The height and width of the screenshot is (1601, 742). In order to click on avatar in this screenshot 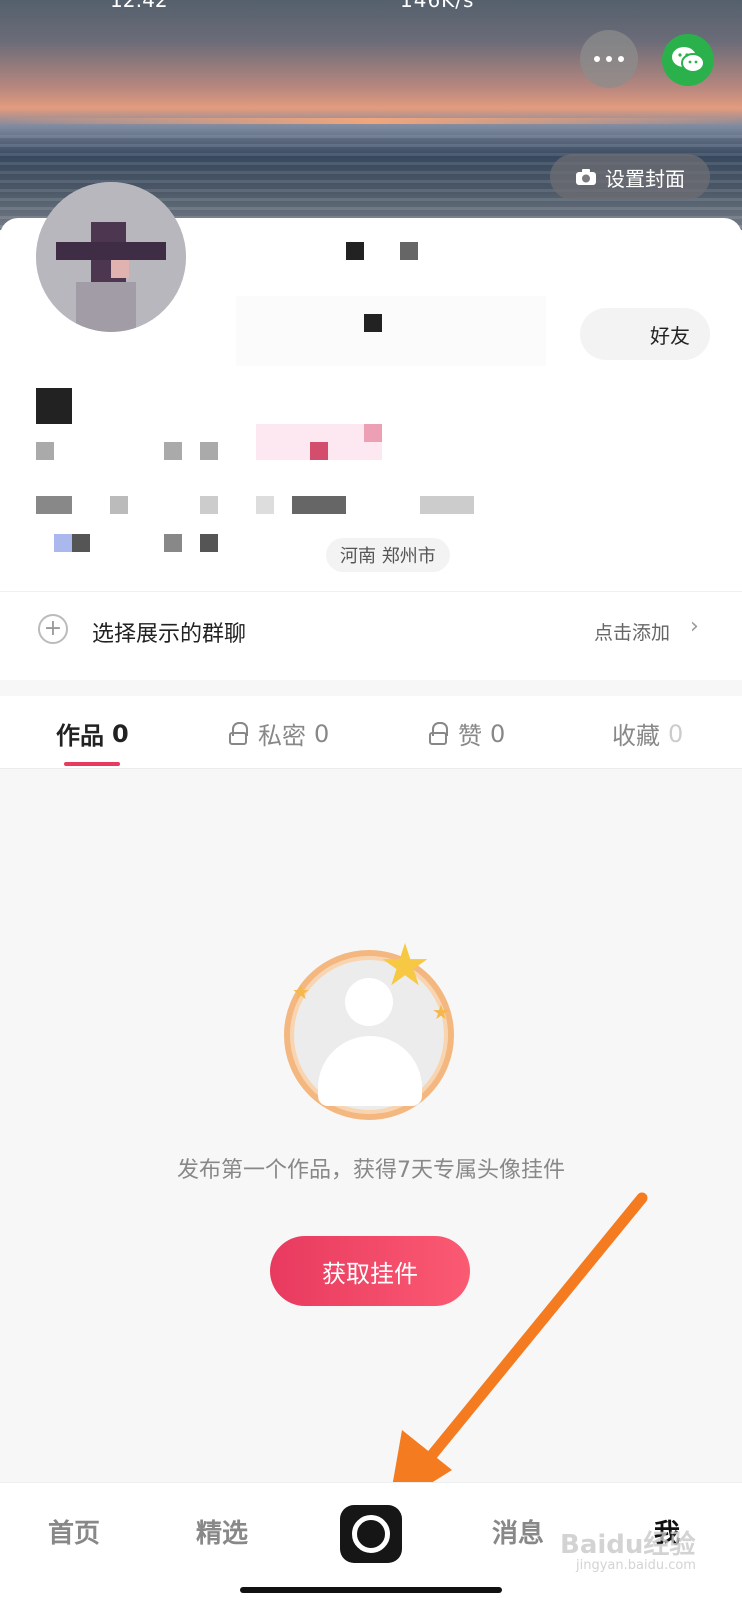, I will do `click(111, 257)`.